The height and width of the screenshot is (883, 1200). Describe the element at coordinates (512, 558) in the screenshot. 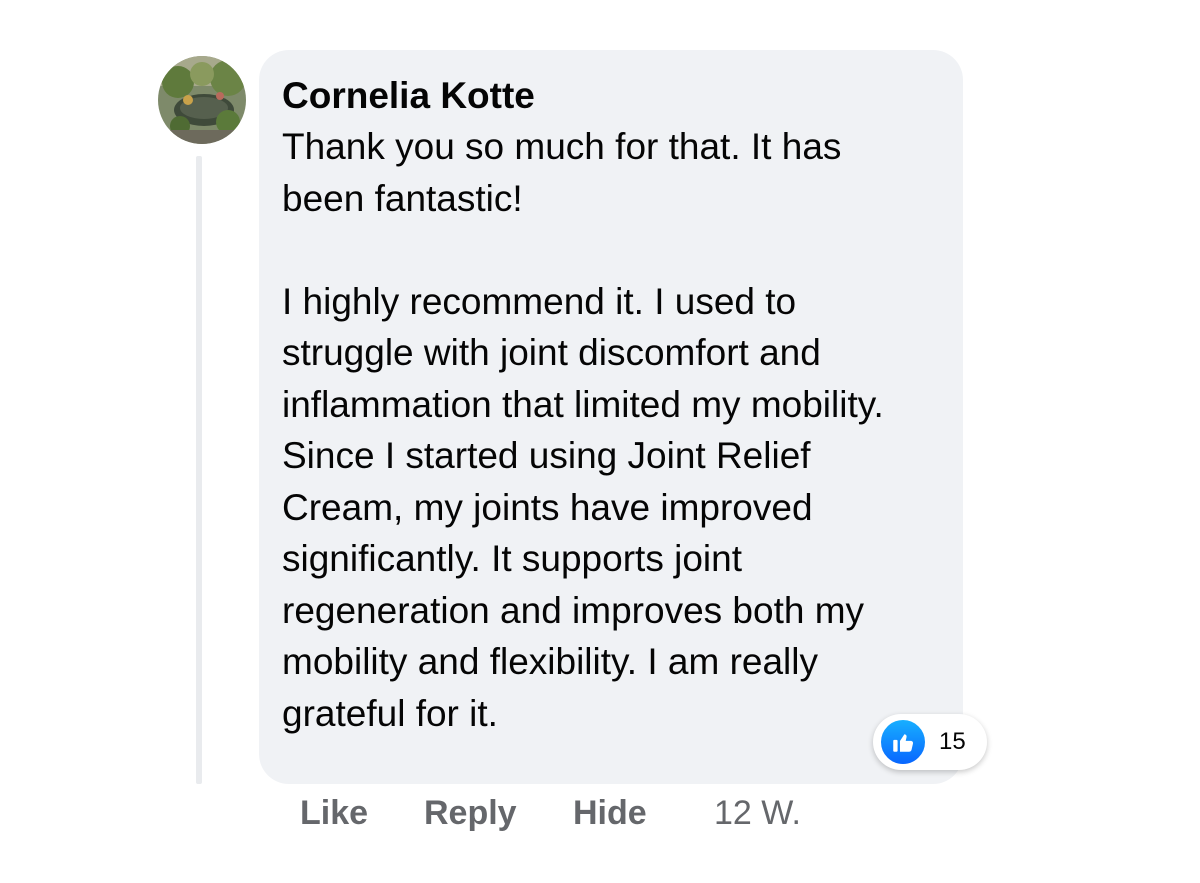

I see `comment-line: significantly. It supports joint` at that location.